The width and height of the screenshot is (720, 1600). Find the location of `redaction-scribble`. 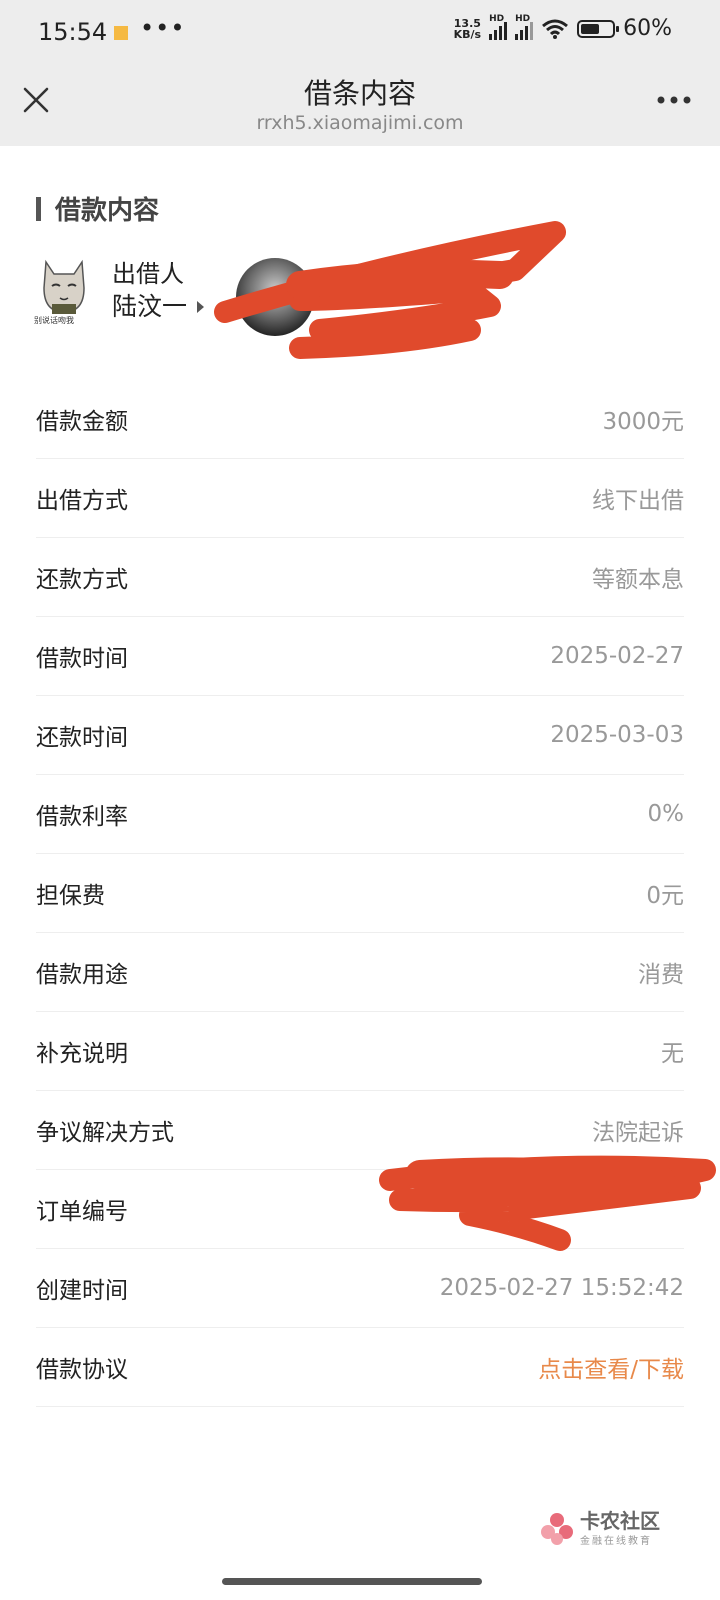

redaction-scribble is located at coordinates (400, 279).